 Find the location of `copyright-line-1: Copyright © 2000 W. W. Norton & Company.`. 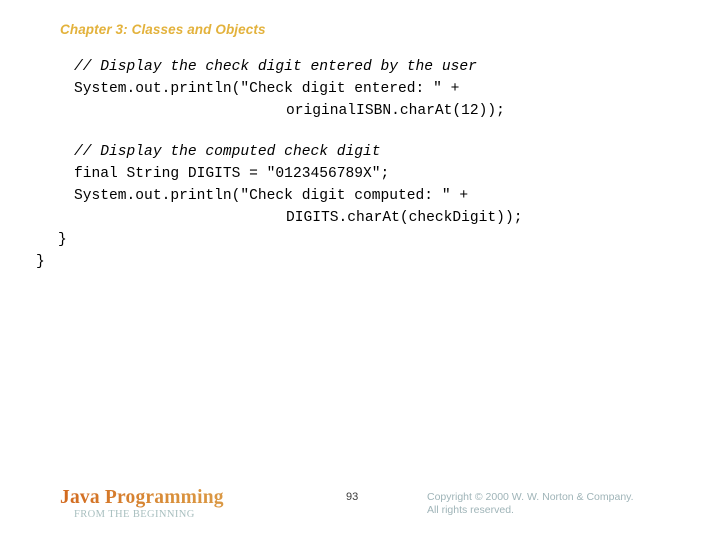

copyright-line-1: Copyright © 2000 W. W. Norton & Company. is located at coordinates (530, 497).